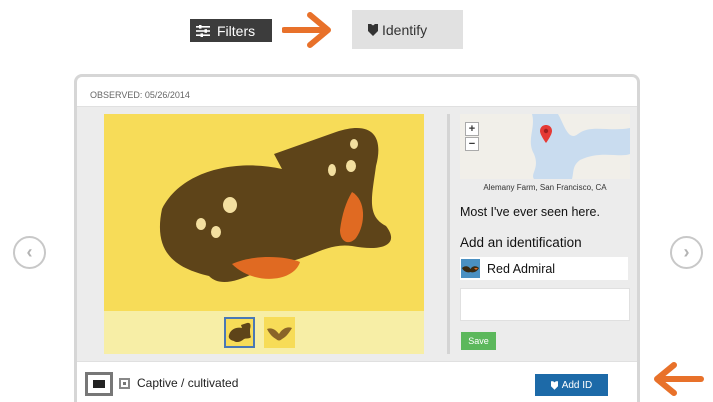  I want to click on observation-description: Most I've ever seen here., so click(530, 212).